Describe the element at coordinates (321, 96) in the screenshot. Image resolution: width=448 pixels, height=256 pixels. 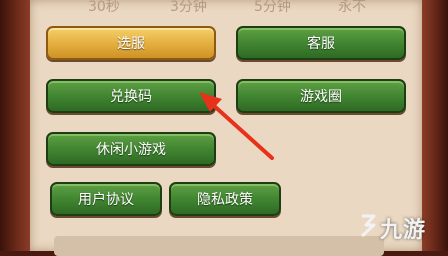
I see `game-circle-button: 游戏圈` at that location.